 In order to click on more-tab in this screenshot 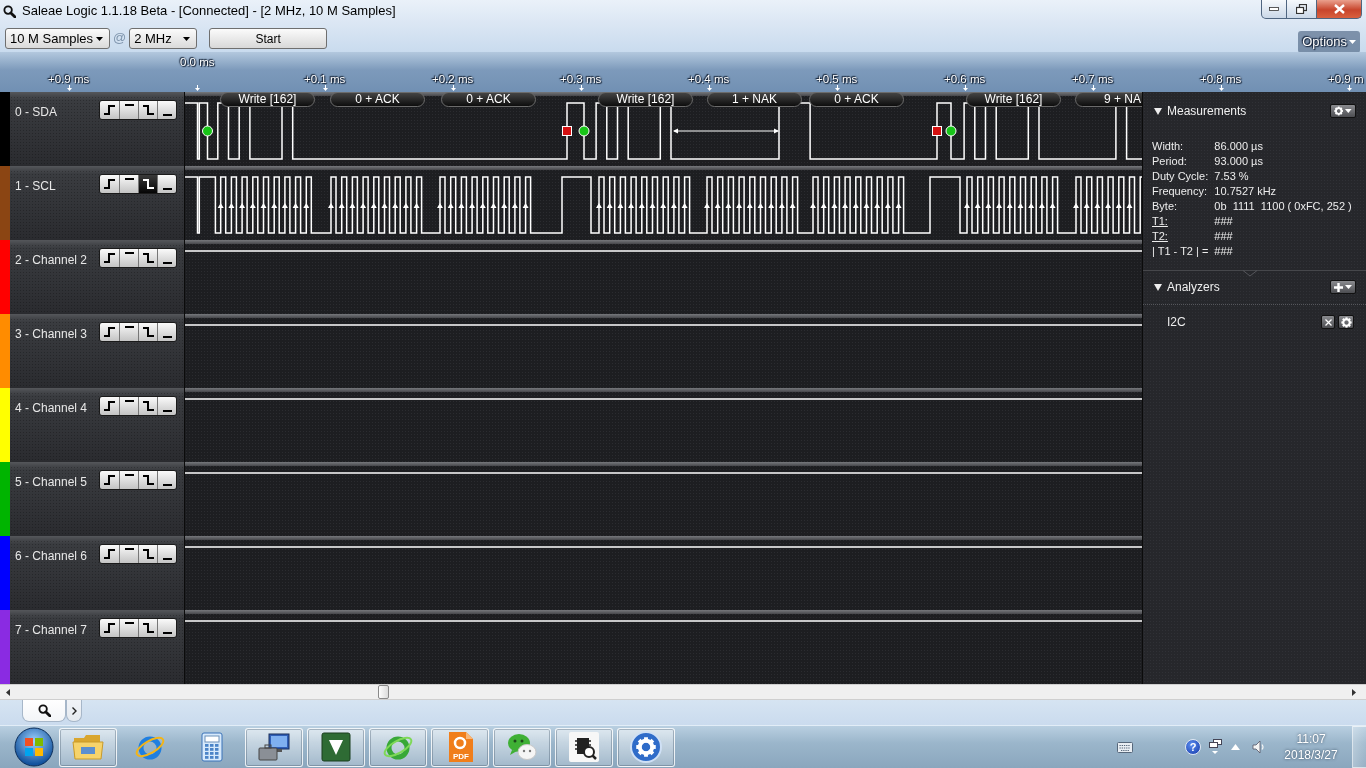, I will do `click(74, 711)`.